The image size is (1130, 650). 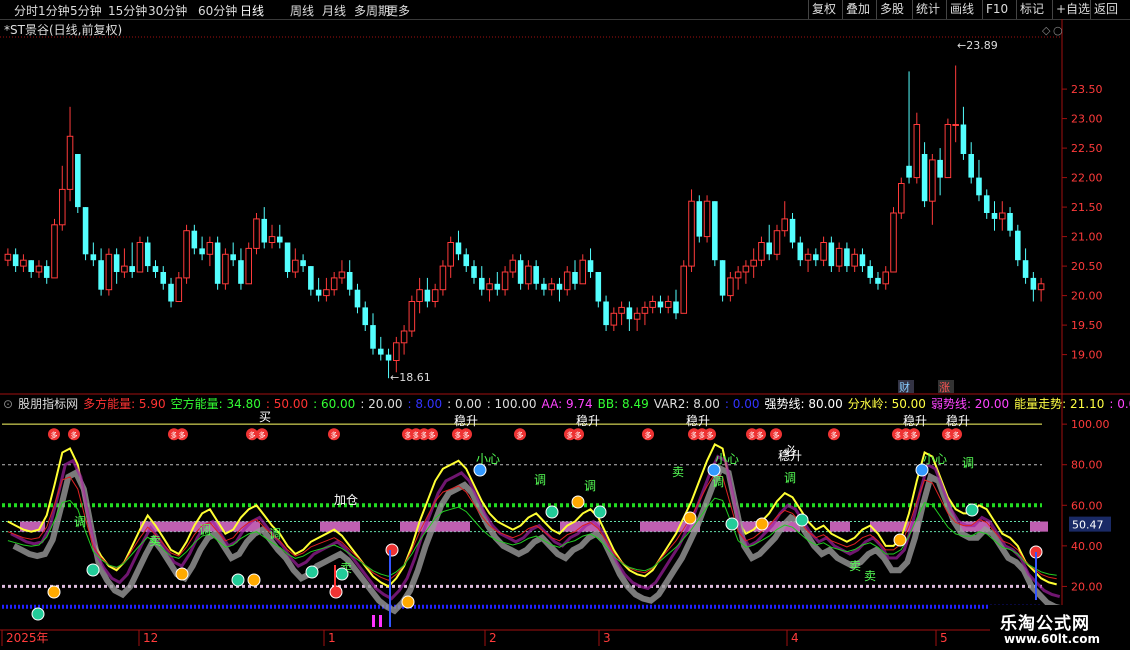 What do you see at coordinates (958, 420) in the screenshot?
I see `annotation-5: 稳升` at bounding box center [958, 420].